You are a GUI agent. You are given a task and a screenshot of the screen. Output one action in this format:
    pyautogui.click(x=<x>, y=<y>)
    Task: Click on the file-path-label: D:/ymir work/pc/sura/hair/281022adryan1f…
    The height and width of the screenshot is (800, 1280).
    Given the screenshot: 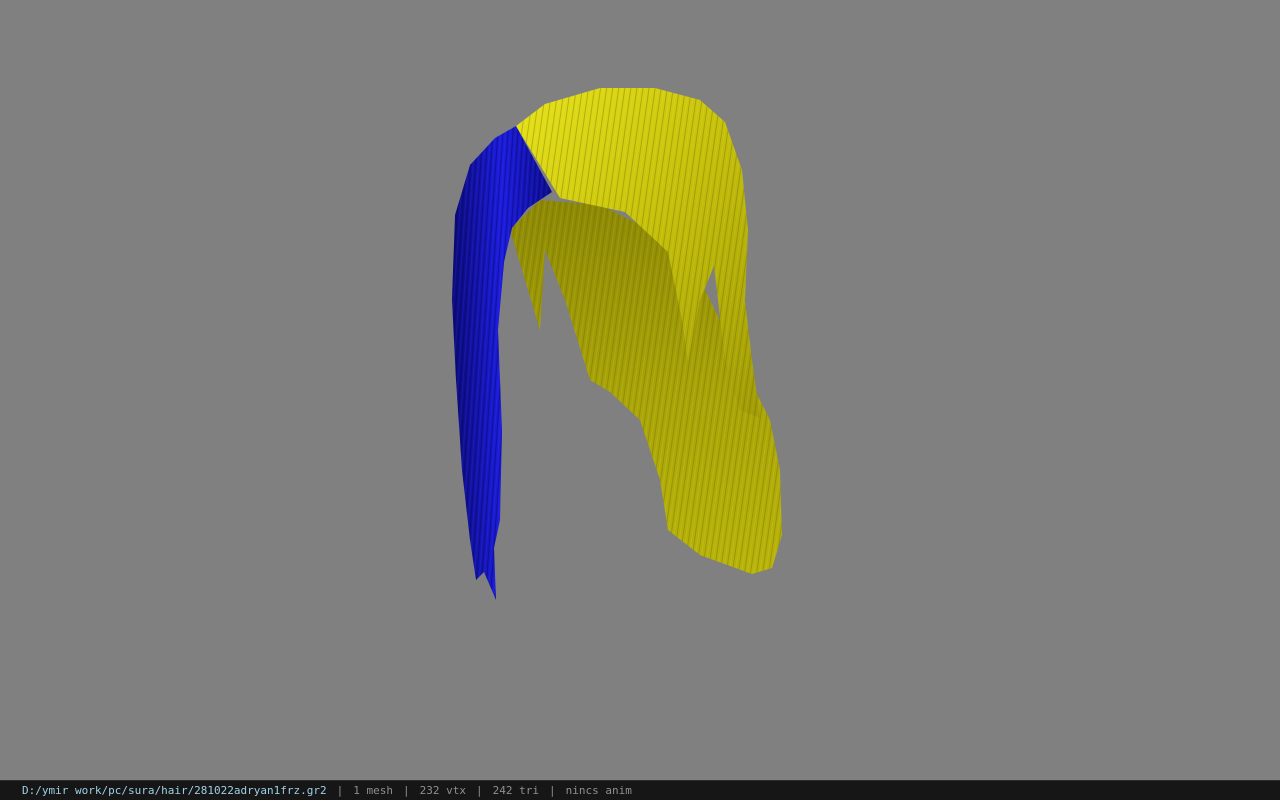 What is the action you would take?
    pyautogui.click(x=174, y=790)
    